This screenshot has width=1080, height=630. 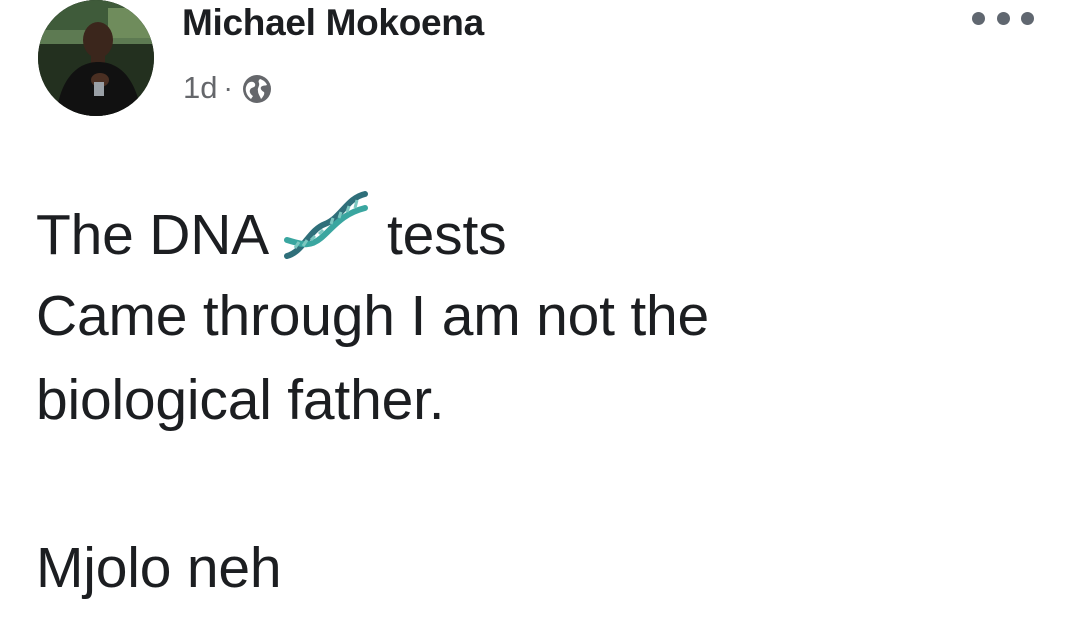 I want to click on profile-photo, so click(x=96, y=58).